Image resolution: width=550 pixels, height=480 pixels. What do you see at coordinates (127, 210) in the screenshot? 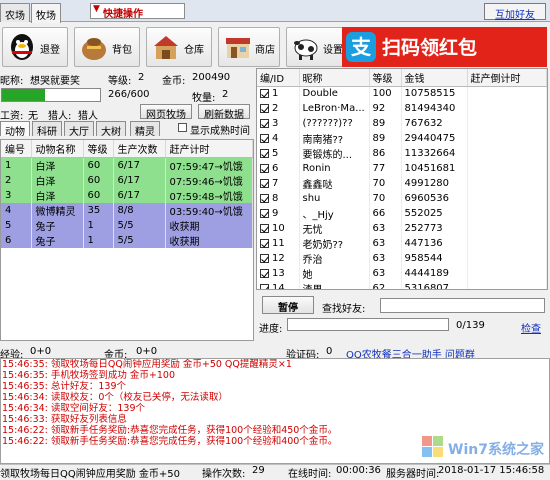
I see `table-row: 4 微博精灵 35 8/8 03:59:40→饥饿` at bounding box center [127, 210].